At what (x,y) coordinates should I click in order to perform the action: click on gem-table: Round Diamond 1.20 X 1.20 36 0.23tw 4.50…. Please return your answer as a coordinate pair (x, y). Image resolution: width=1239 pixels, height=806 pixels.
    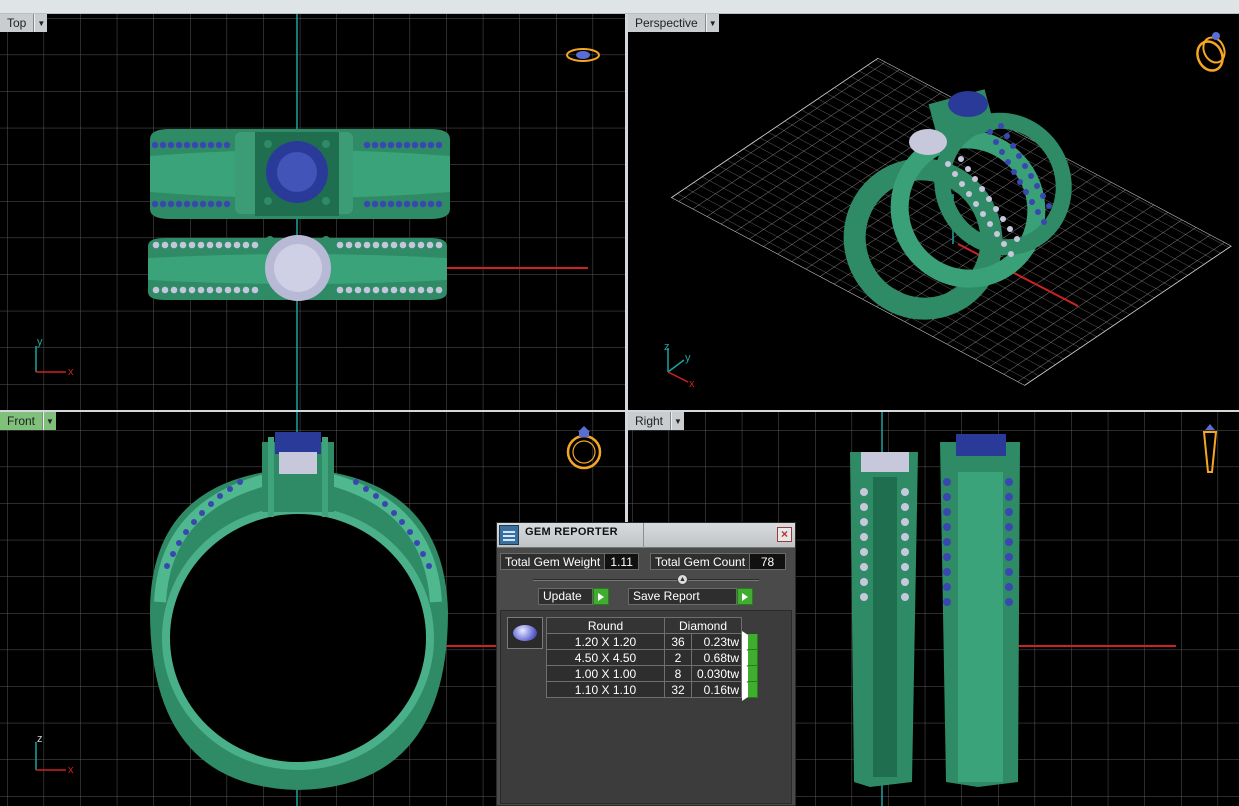
    Looking at the image, I should click on (652, 659).